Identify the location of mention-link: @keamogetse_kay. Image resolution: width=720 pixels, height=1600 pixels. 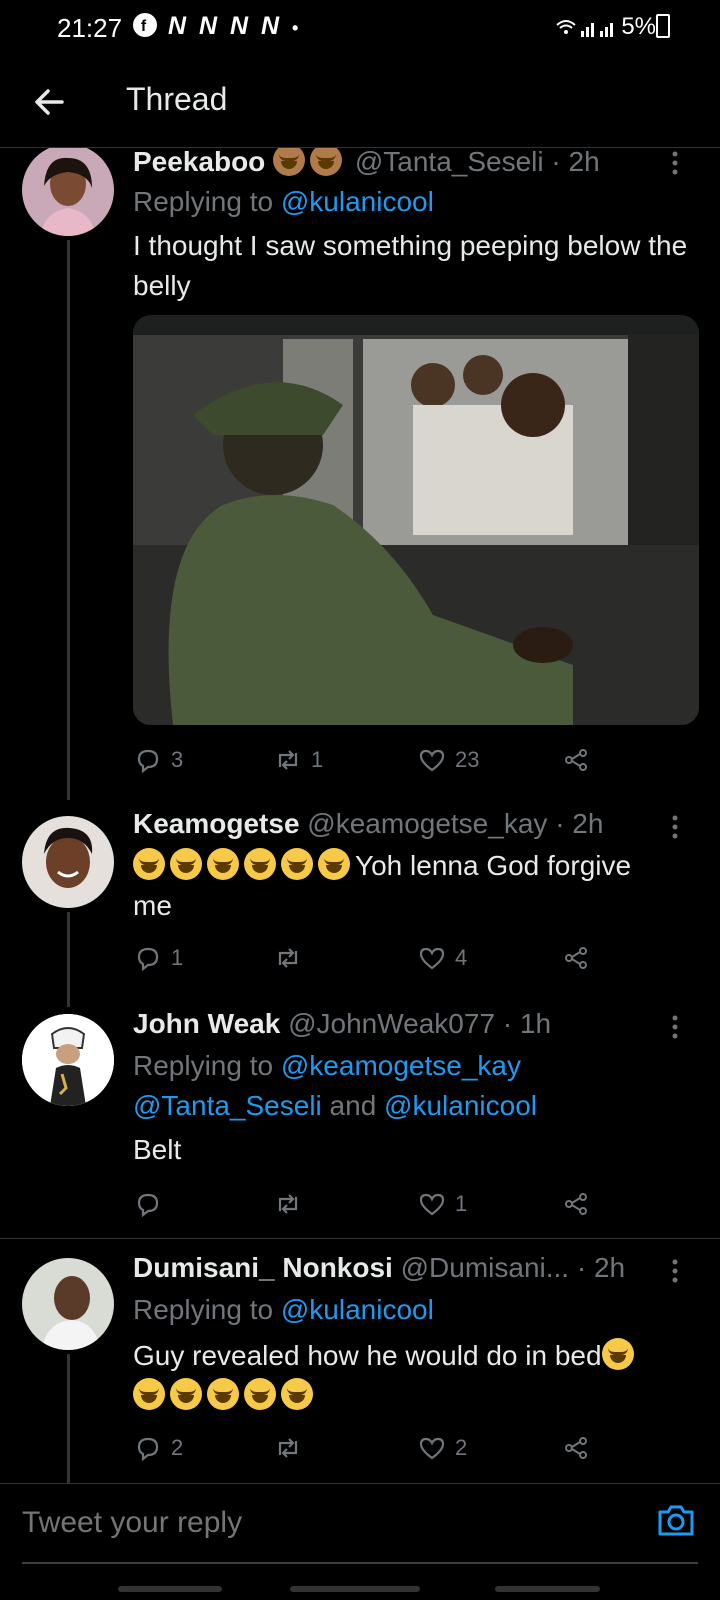
(401, 1065).